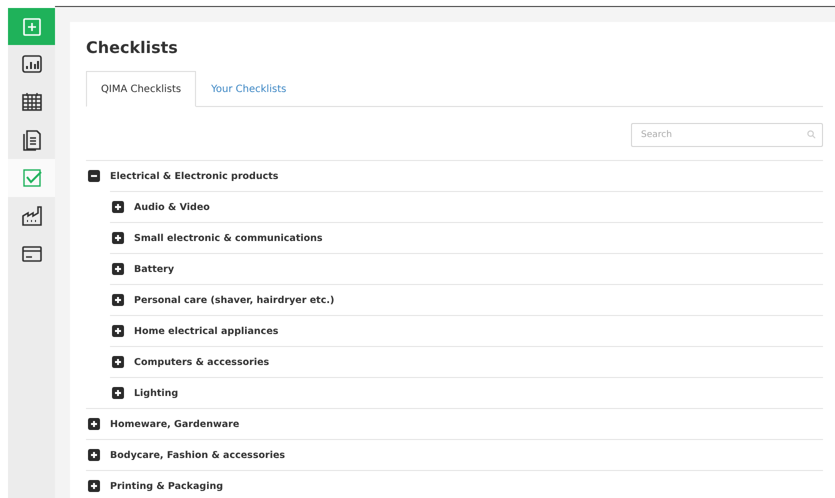  What do you see at coordinates (175, 424) in the screenshot?
I see `category-label: Homeware, Gardenware` at bounding box center [175, 424].